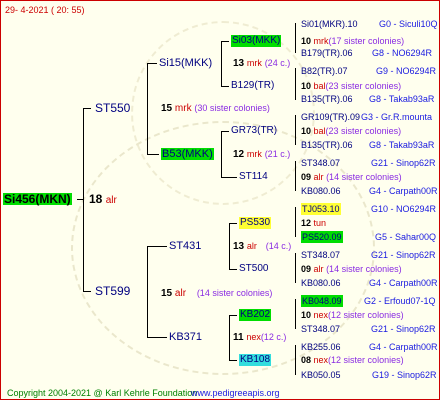 Image resolution: width=440 pixels, height=400 pixels. Describe the element at coordinates (403, 329) in the screenshot. I see `gen4-info-13: G21 - Sinop62R` at that location.